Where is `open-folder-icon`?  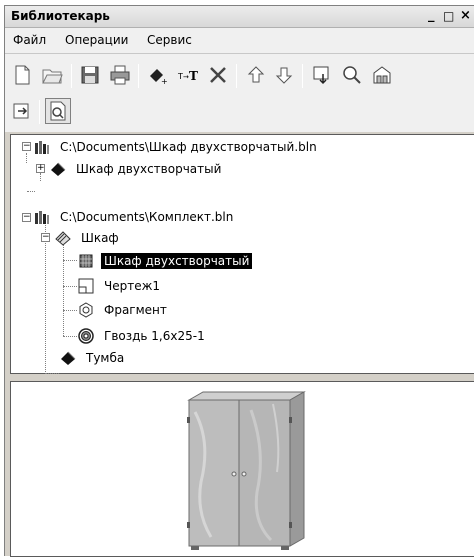 open-folder-icon is located at coordinates (52, 76).